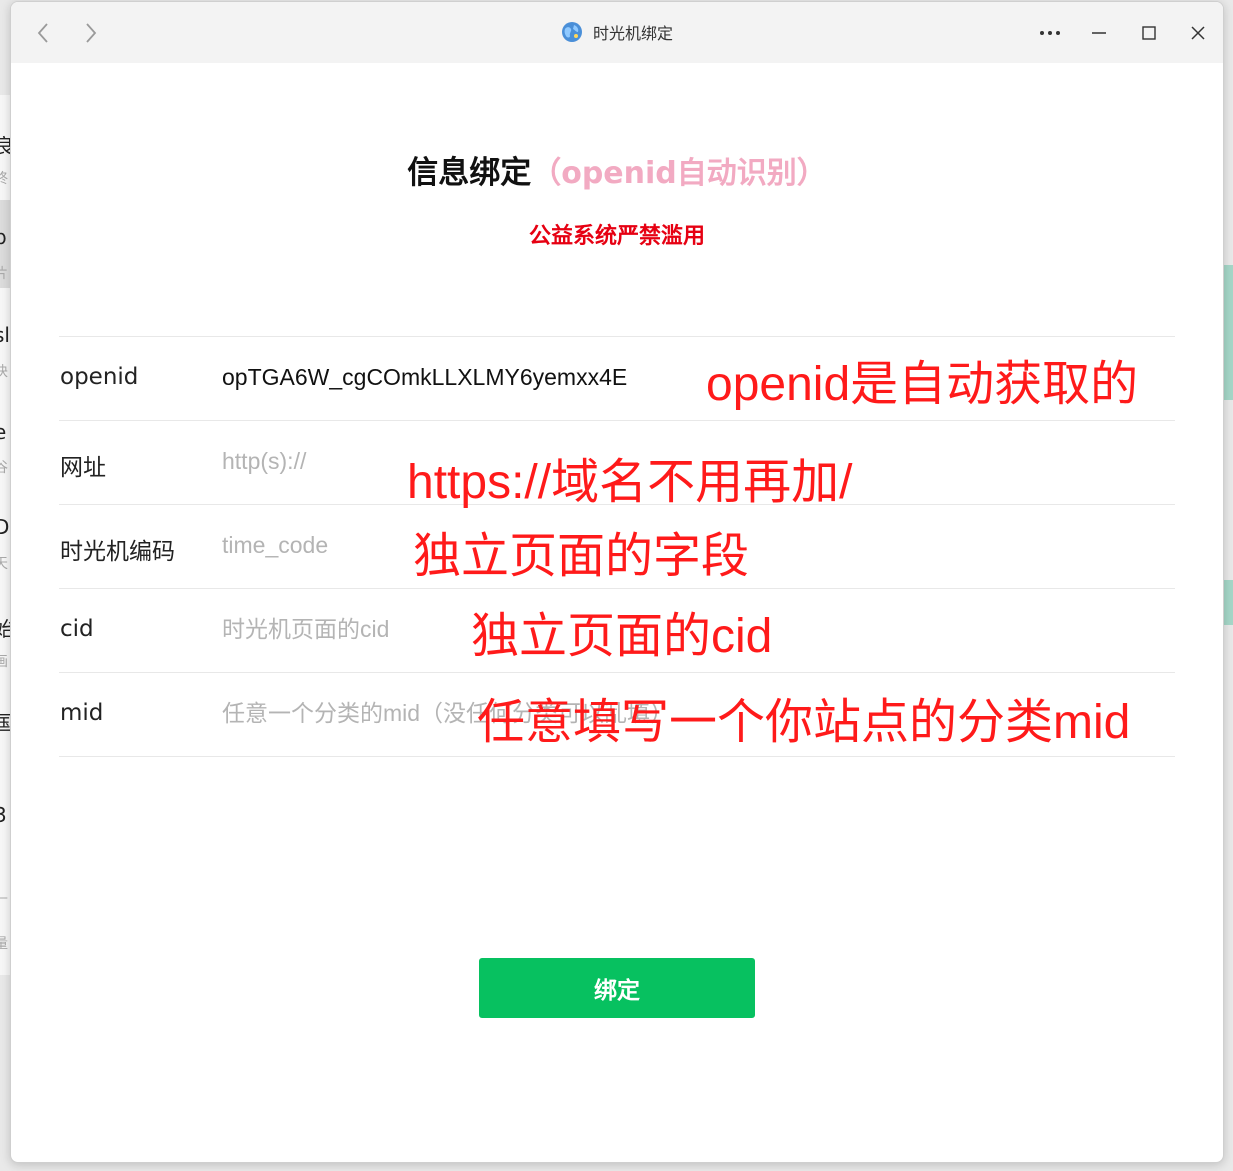  I want to click on title-bar: 时光机绑定, so click(617, 32).